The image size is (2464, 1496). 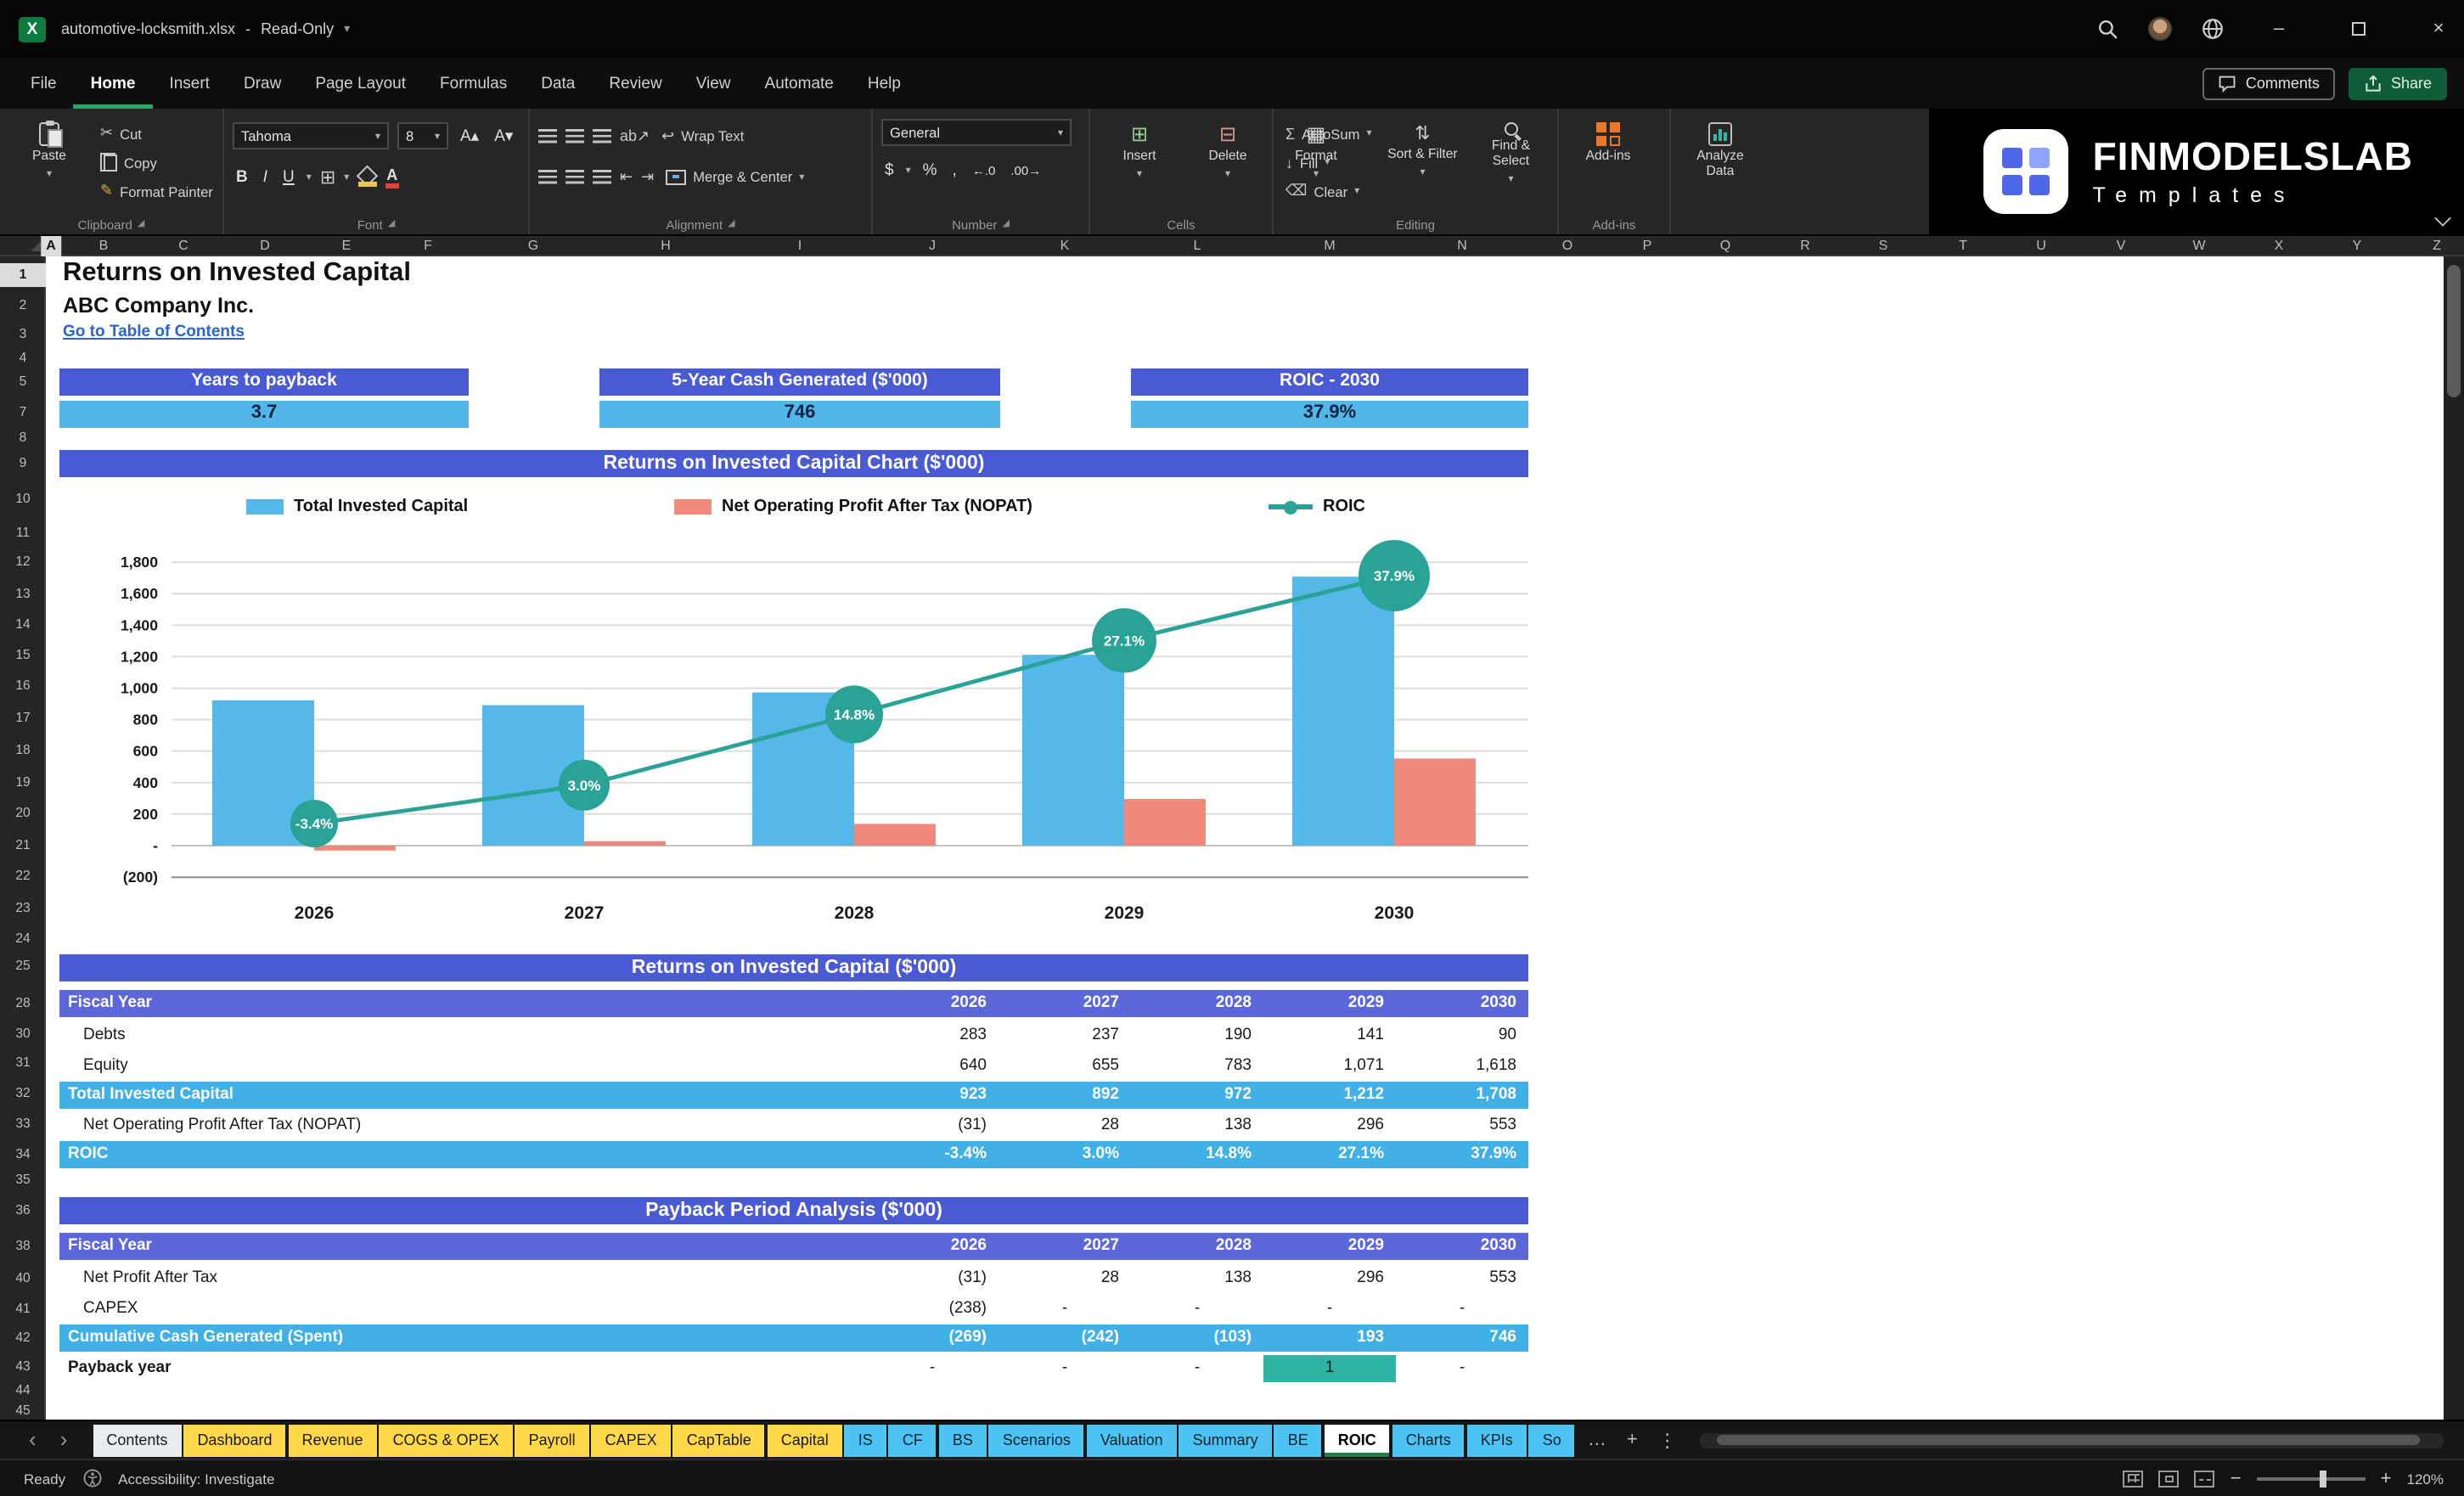 I want to click on align-left-icon, so click(x=547, y=176).